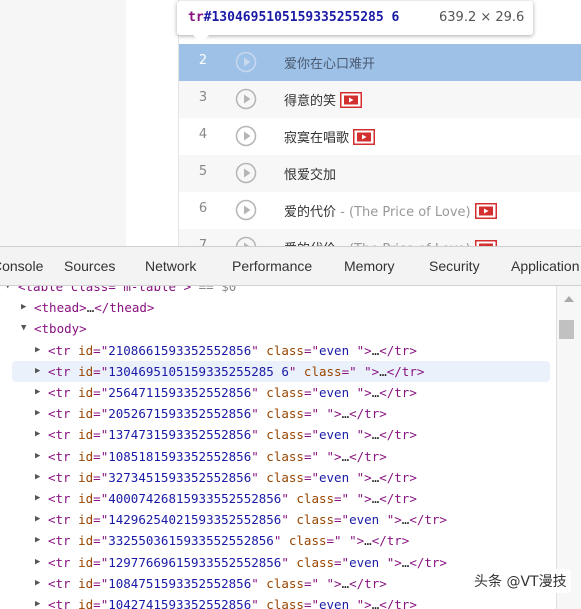 This screenshot has height=609, width=581. I want to click on dom-node-markup: <tbody>, so click(60, 328).